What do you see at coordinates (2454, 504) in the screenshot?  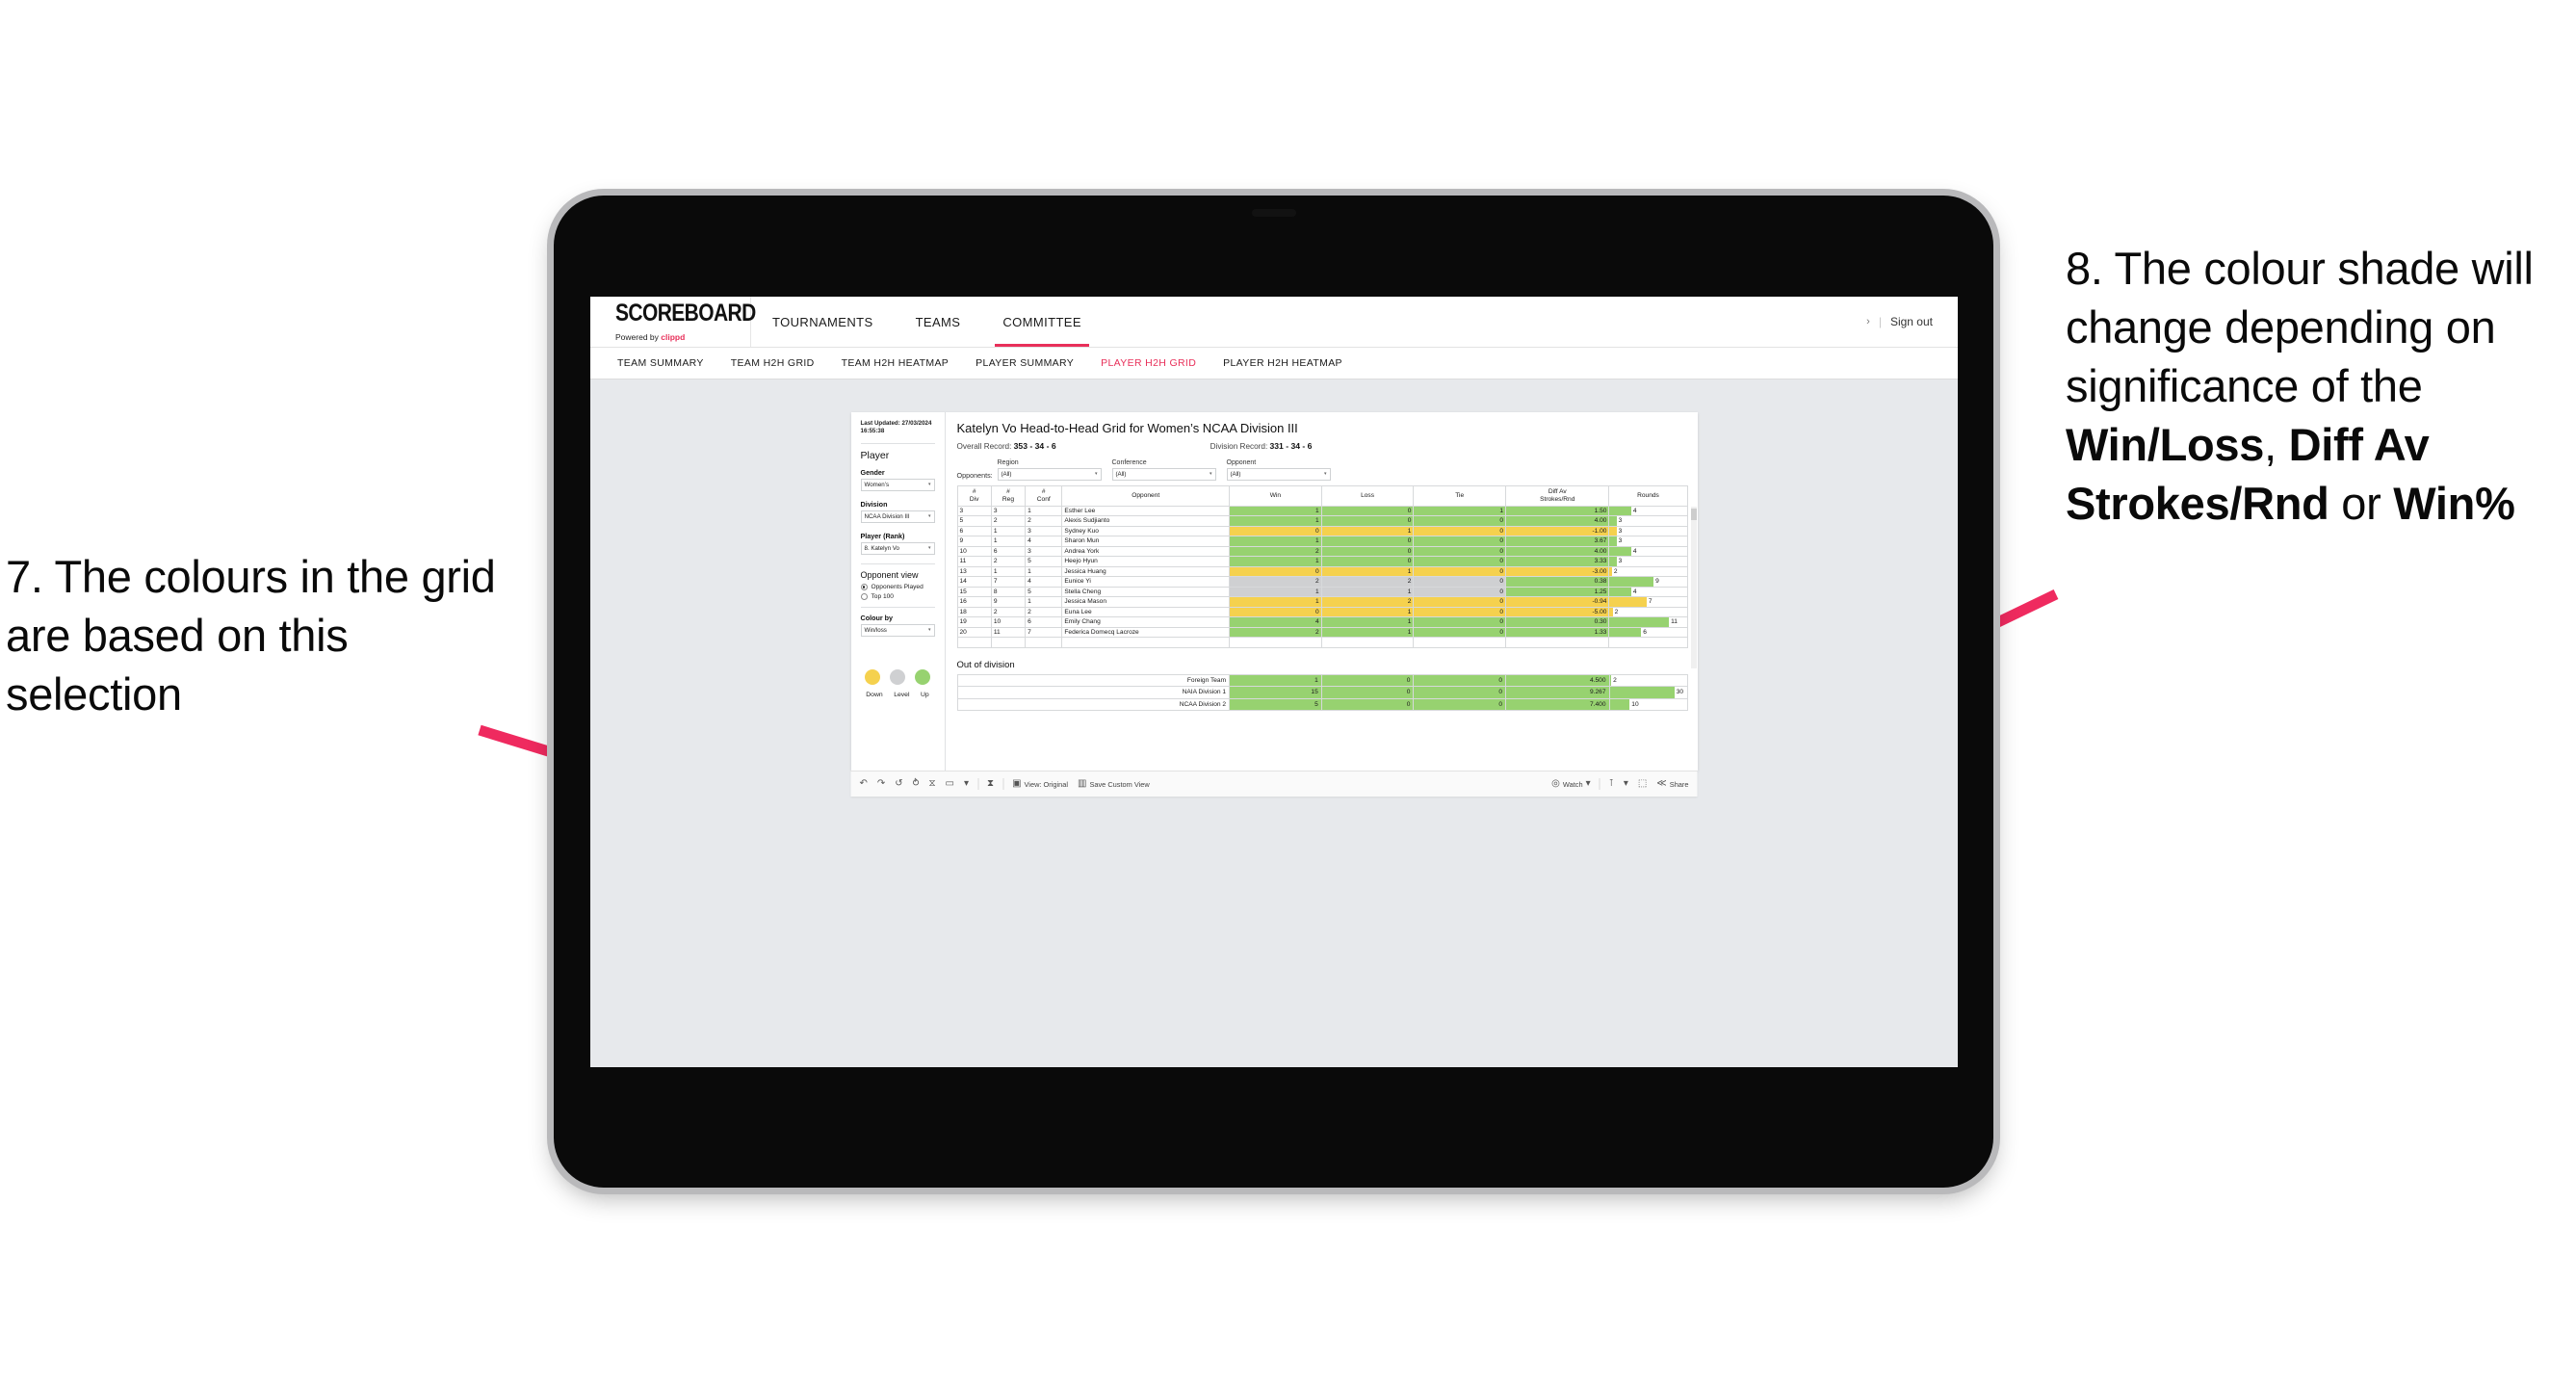 I see `annotation-emphasis: Win%` at bounding box center [2454, 504].